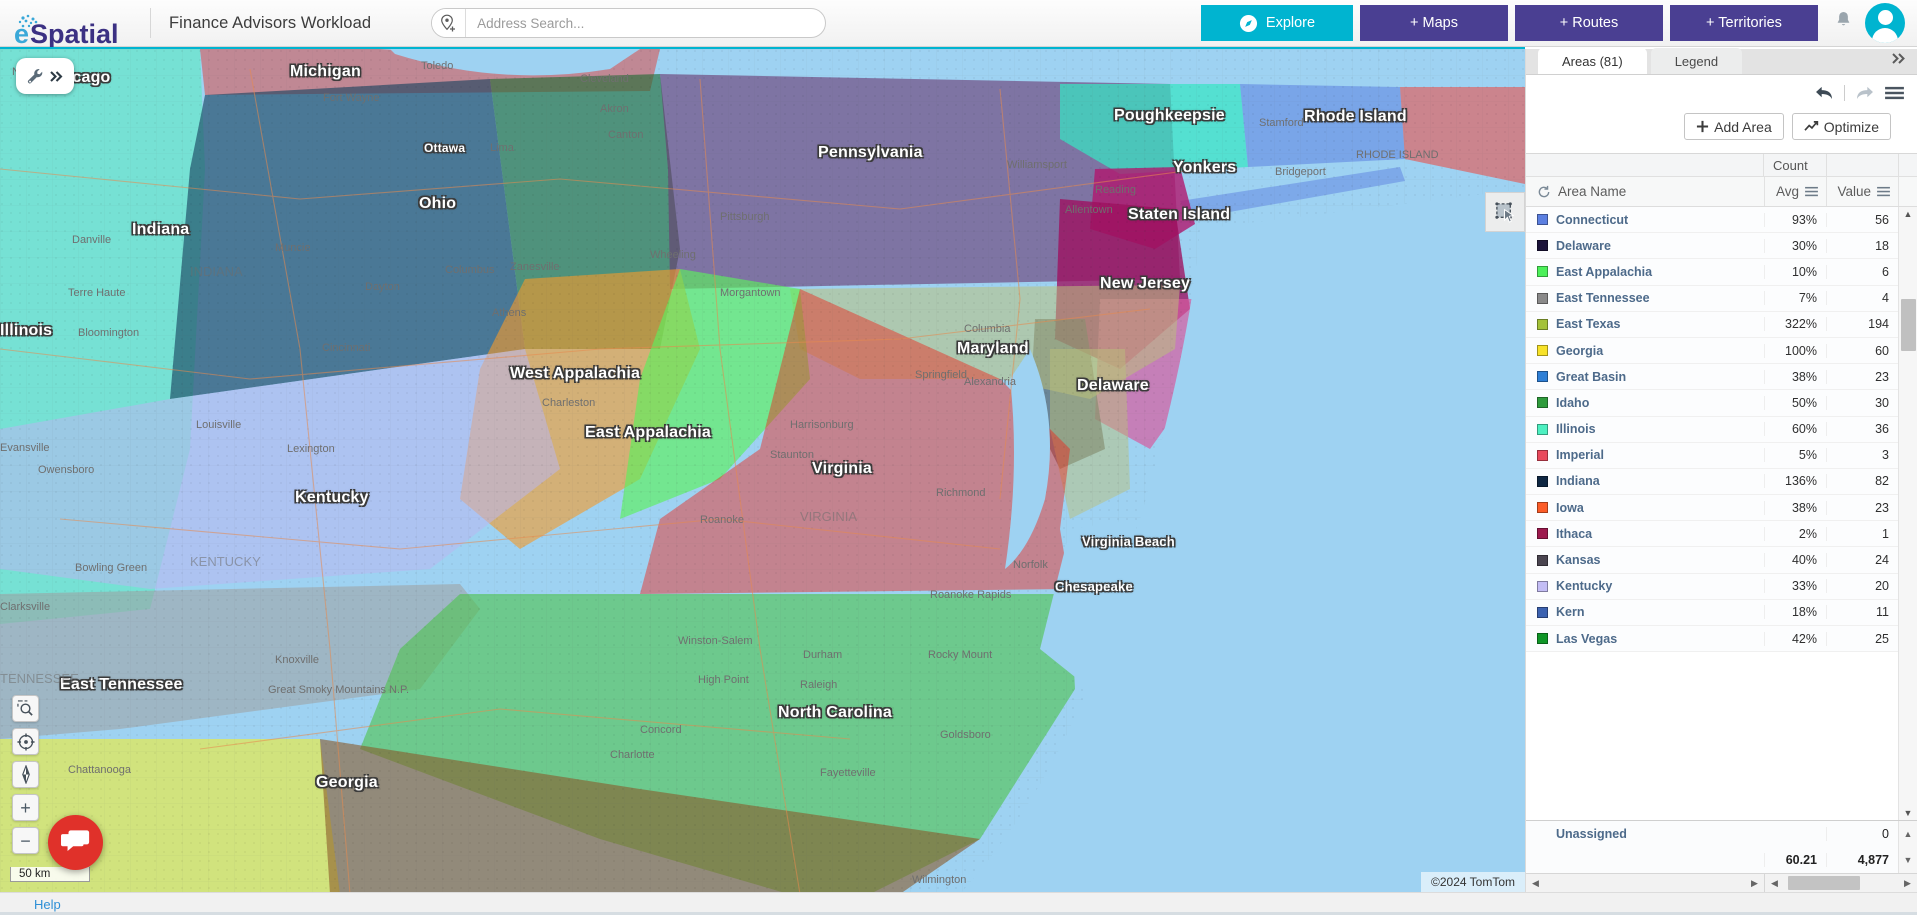  Describe the element at coordinates (1712, 639) in the screenshot. I see `table-row: Las Vegas 42% 25` at that location.